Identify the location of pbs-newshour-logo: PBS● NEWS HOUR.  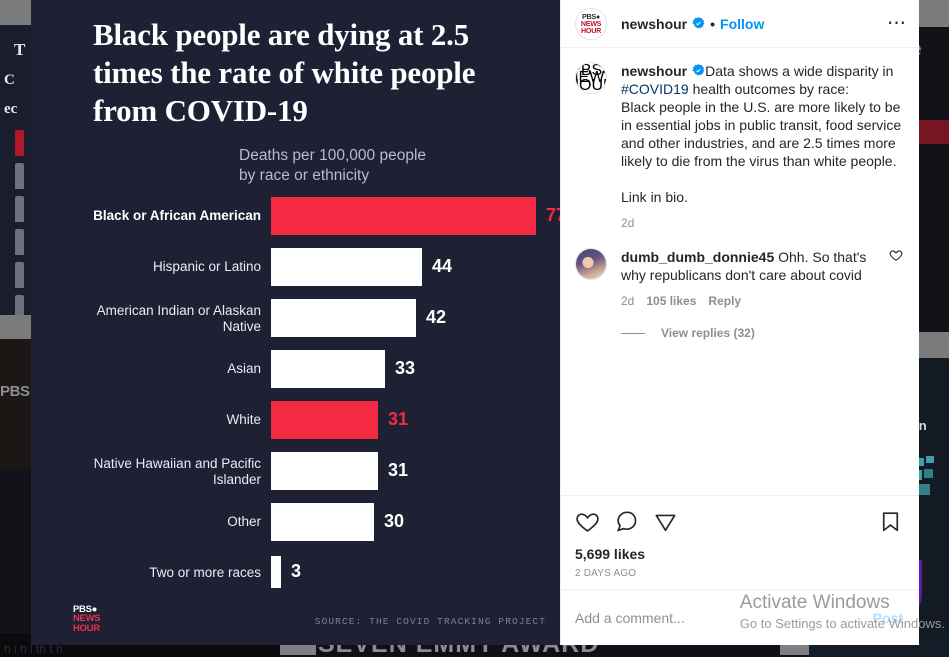
(90, 619).